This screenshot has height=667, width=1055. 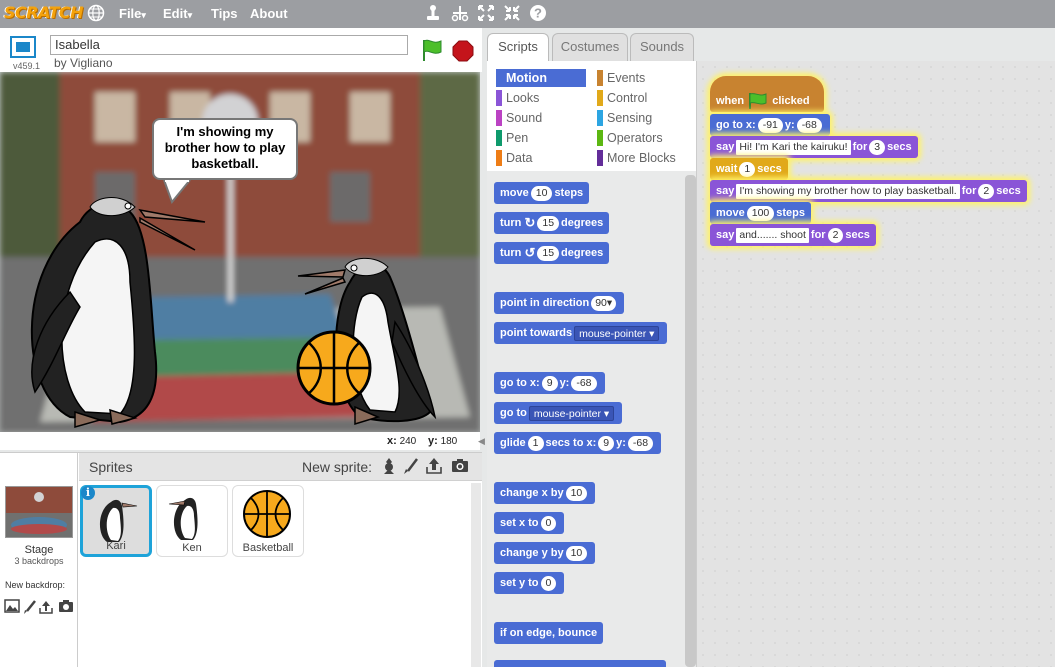 What do you see at coordinates (39, 512) in the screenshot?
I see `stage-thumbnail` at bounding box center [39, 512].